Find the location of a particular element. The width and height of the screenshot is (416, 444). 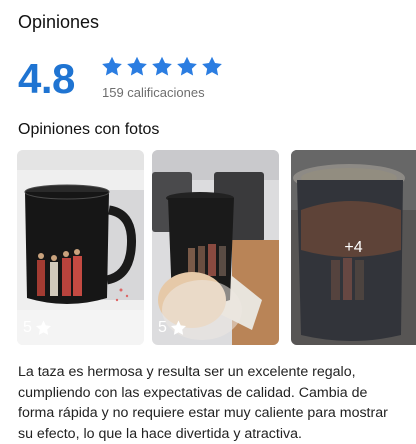

photo-reviews-title: Opiniones con fotos is located at coordinates (89, 129).